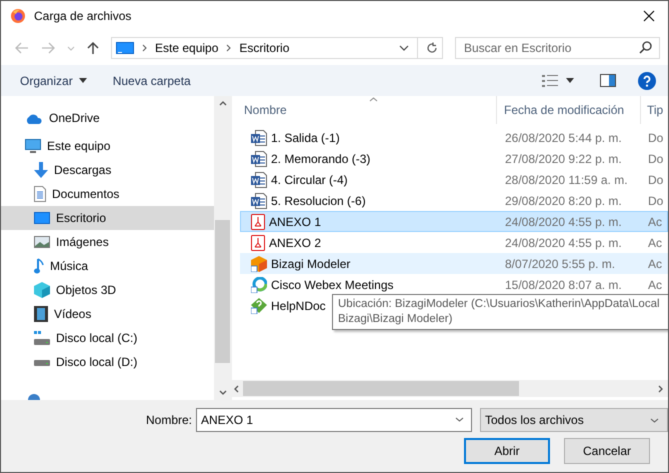 The image size is (669, 473). What do you see at coordinates (309, 179) in the screenshot?
I see `file-name: 4. Circular (-4)` at bounding box center [309, 179].